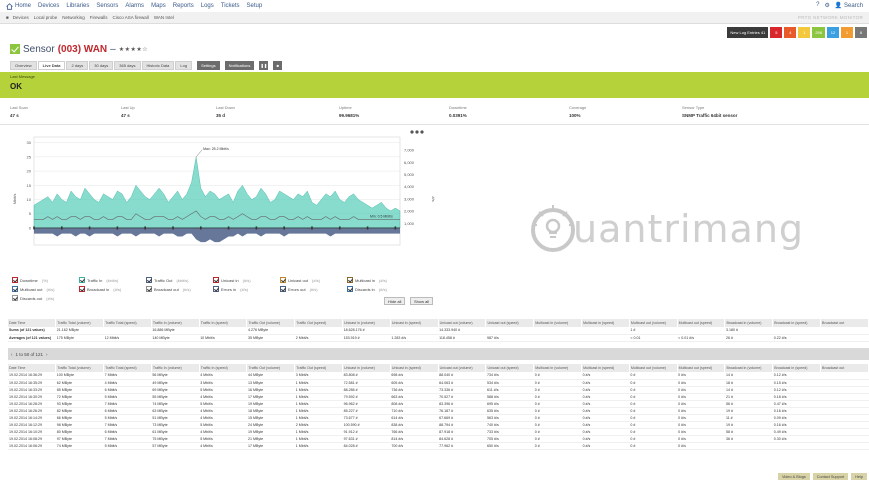  I want to click on helpbutton: Help, so click(859, 476).